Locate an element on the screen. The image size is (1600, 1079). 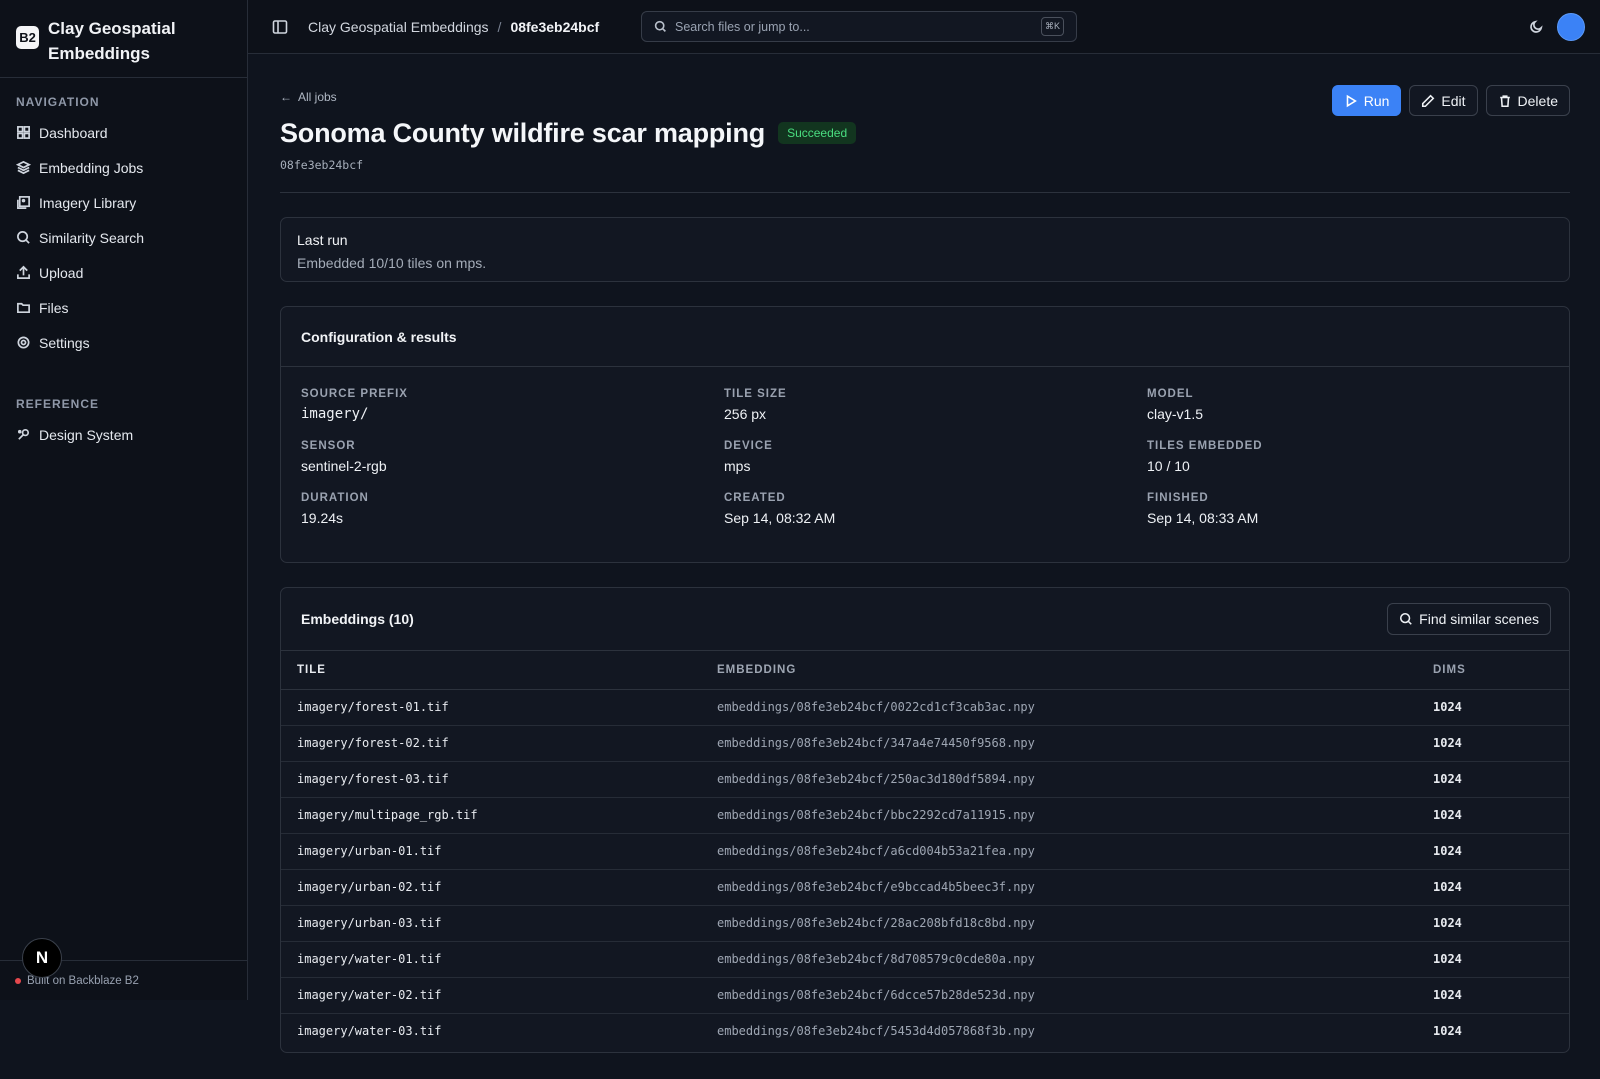
sidebar-item-similarity-search: Similarity Search is located at coordinates (123, 237).